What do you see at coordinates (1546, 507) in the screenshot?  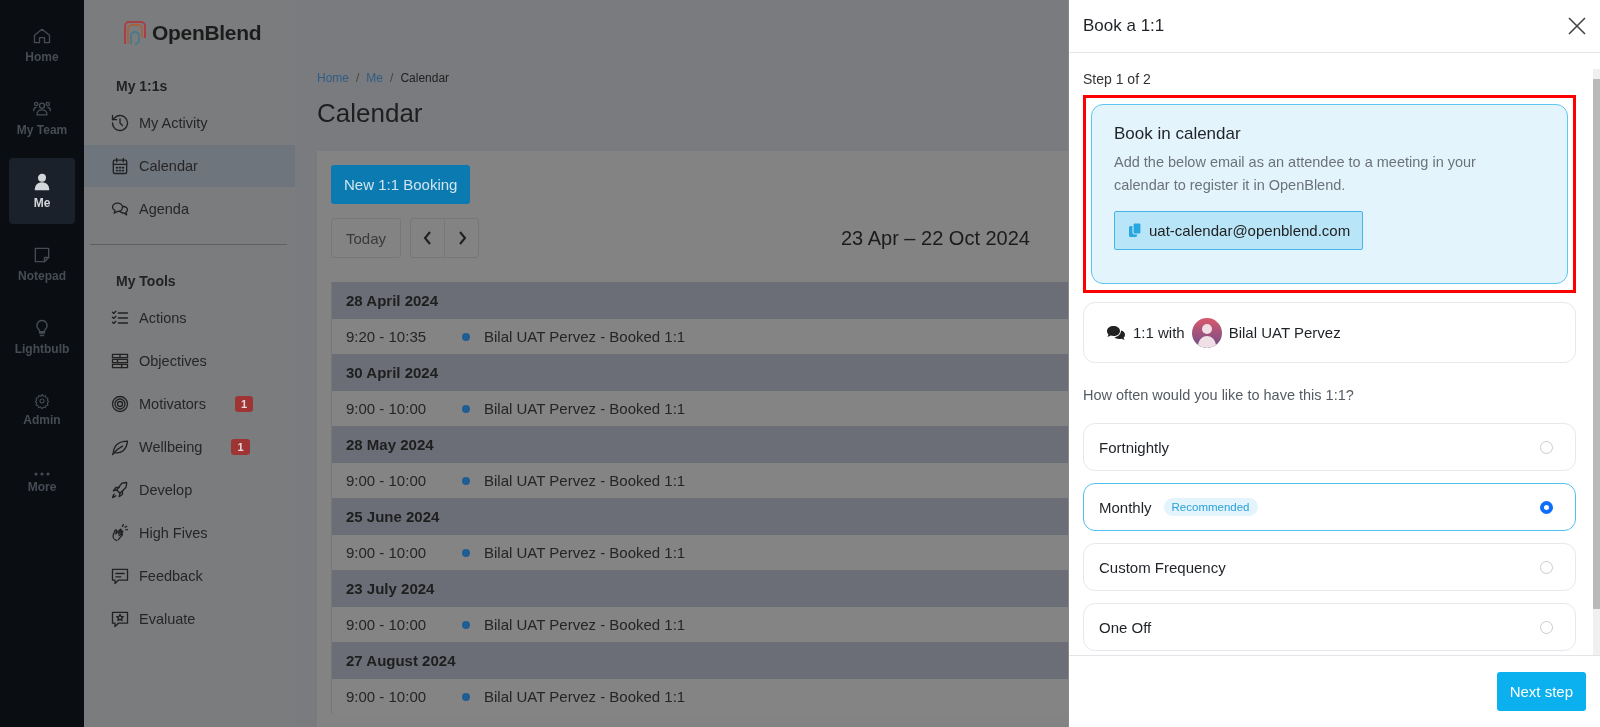 I see `radio-button` at bounding box center [1546, 507].